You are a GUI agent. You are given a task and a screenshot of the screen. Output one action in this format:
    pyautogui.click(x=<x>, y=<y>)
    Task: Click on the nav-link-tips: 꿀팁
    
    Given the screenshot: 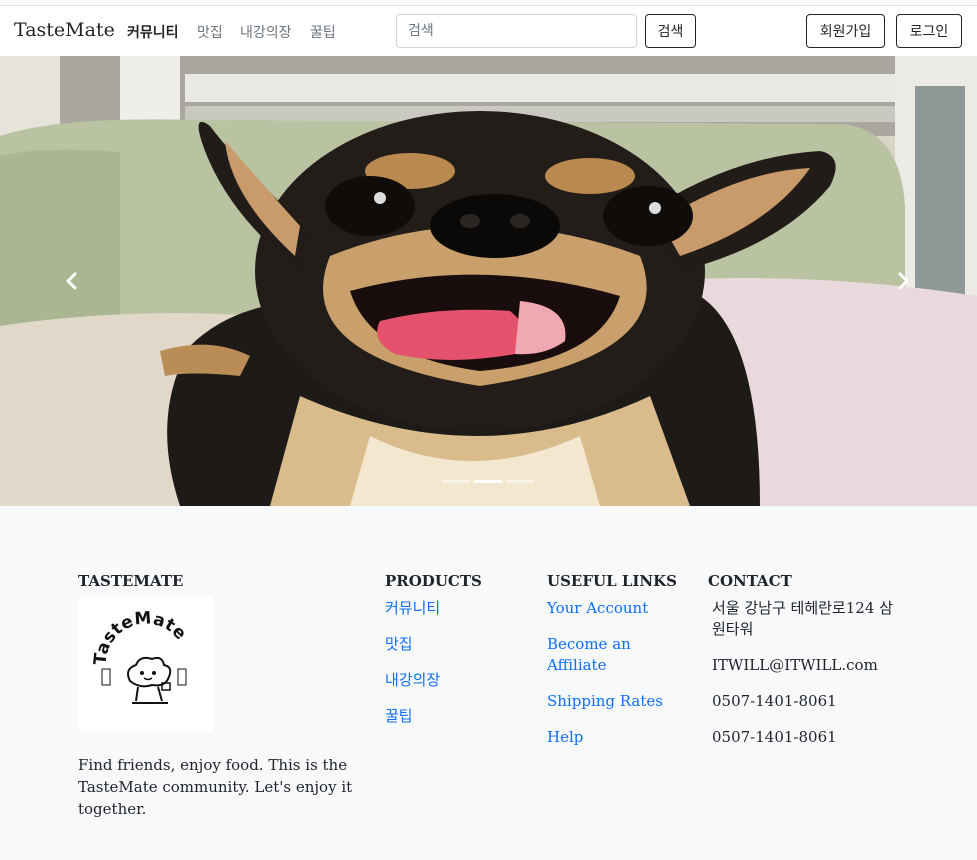 What is the action you would take?
    pyautogui.click(x=323, y=32)
    